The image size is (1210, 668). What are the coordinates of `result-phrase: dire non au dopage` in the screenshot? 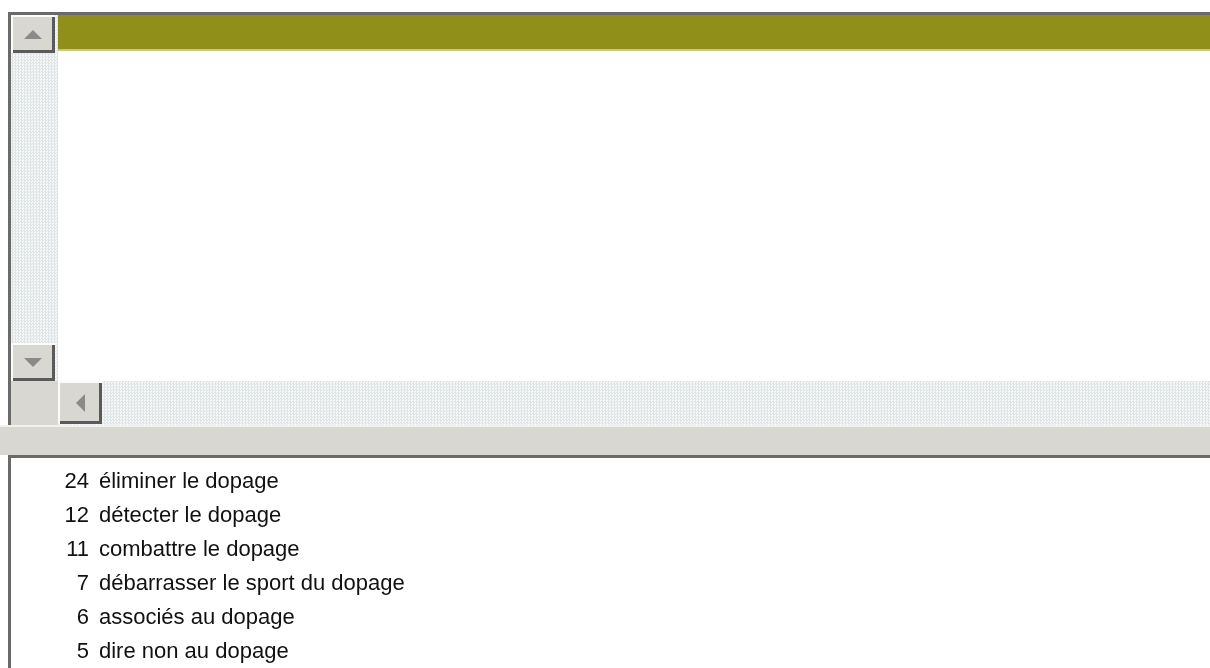 It's located at (194, 651).